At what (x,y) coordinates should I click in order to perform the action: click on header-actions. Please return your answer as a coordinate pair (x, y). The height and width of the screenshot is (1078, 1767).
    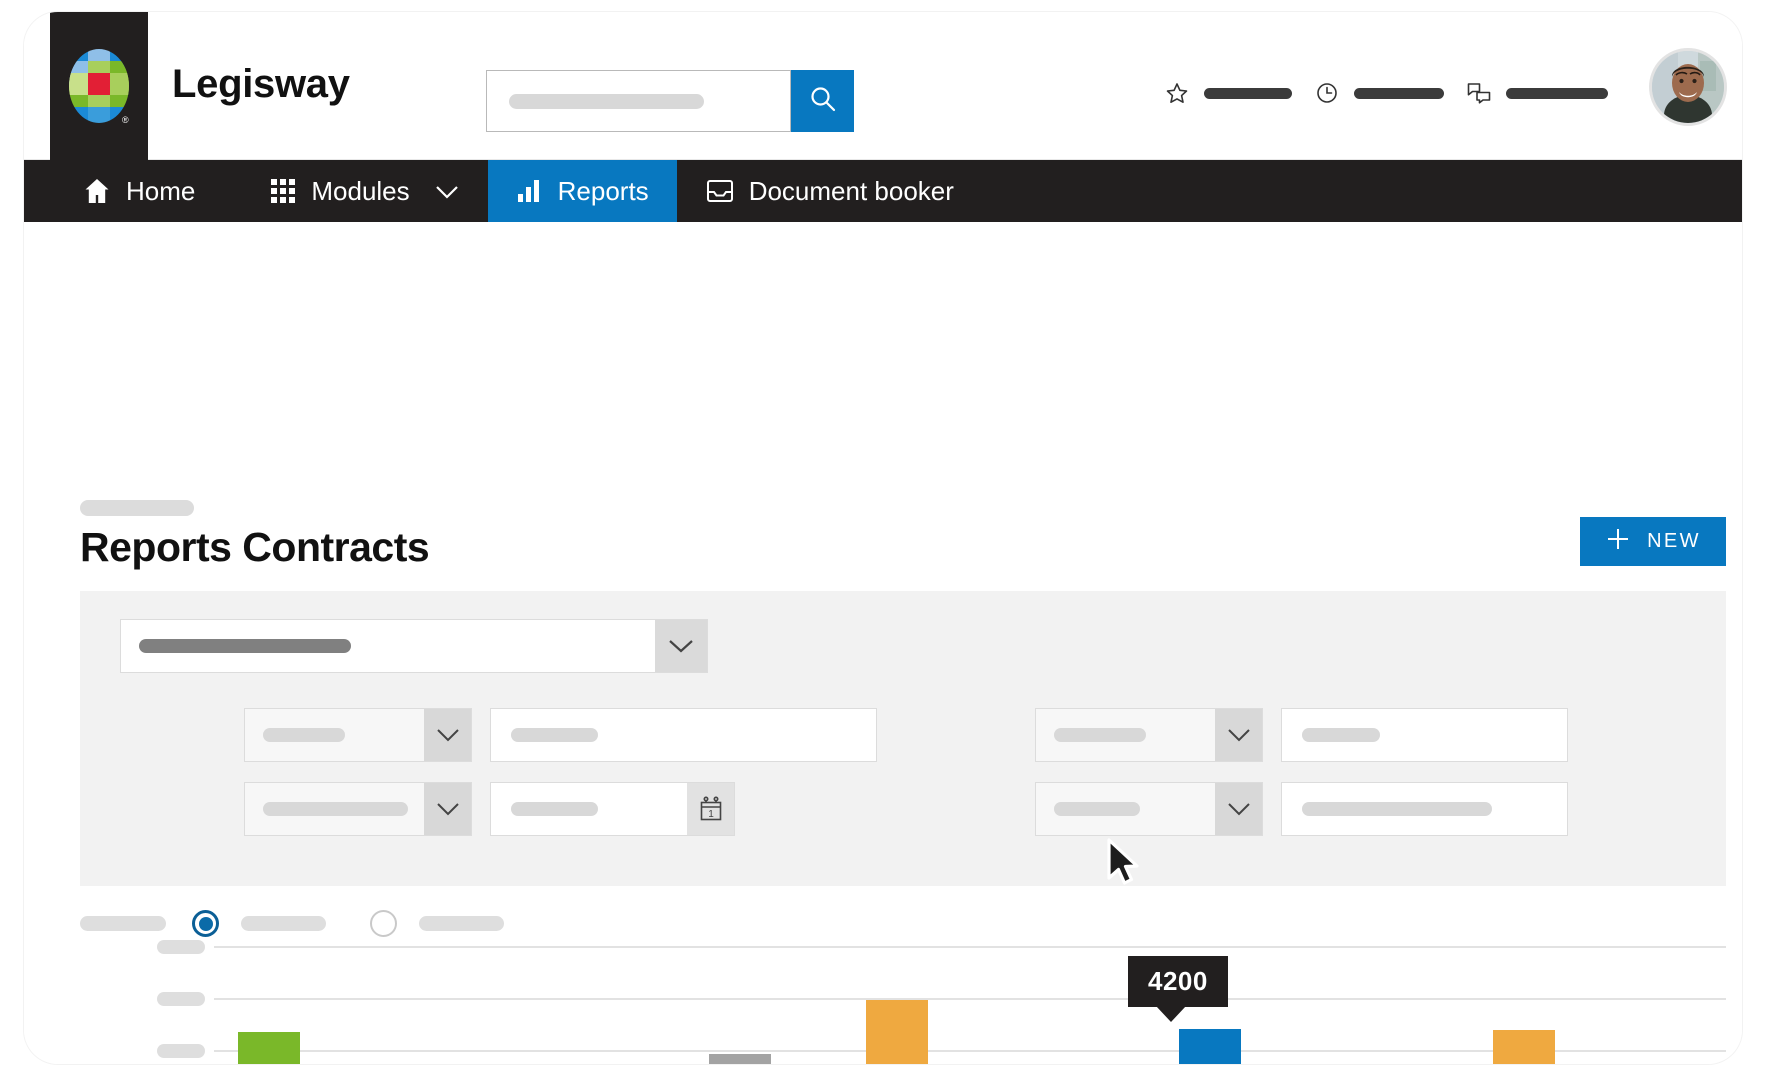
    Looking at the image, I should click on (1397, 93).